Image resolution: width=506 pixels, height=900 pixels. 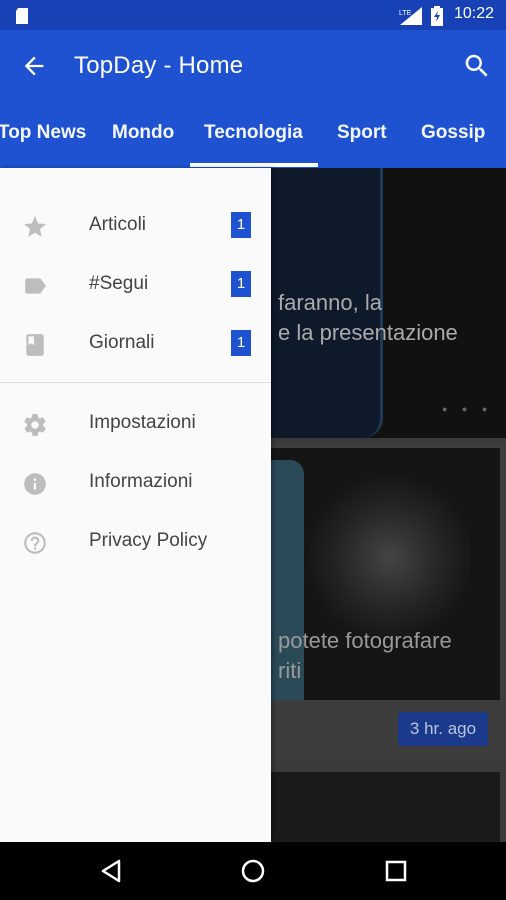 I want to click on drawer-item-segui: #Segui 1, so click(x=135, y=285).